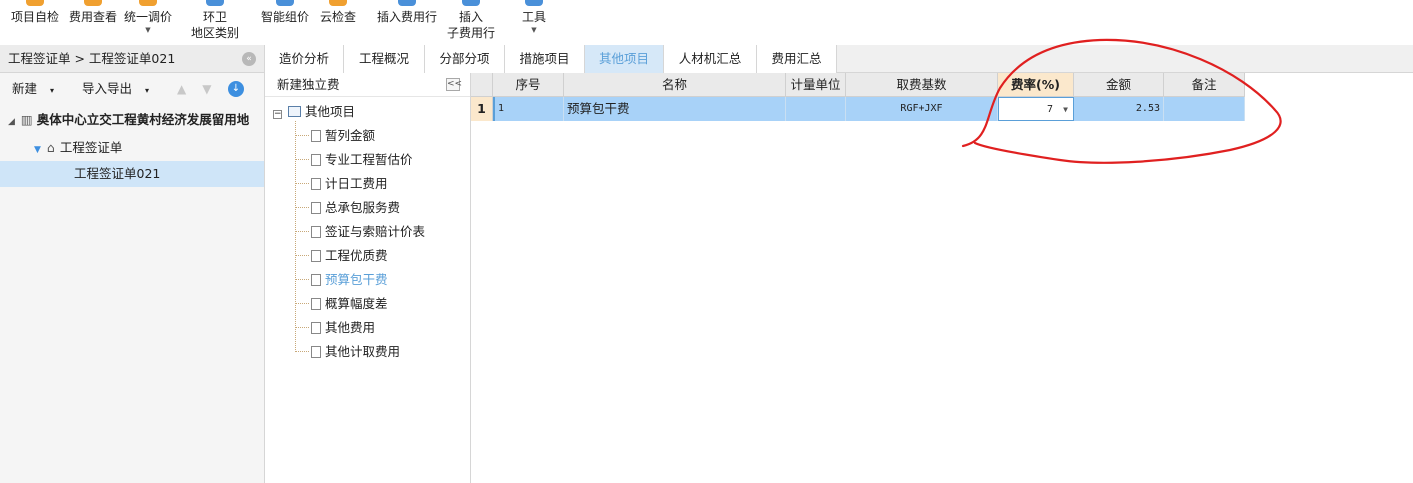 This screenshot has height=483, width=1413. I want to click on fee-view-icon, so click(93, 3).